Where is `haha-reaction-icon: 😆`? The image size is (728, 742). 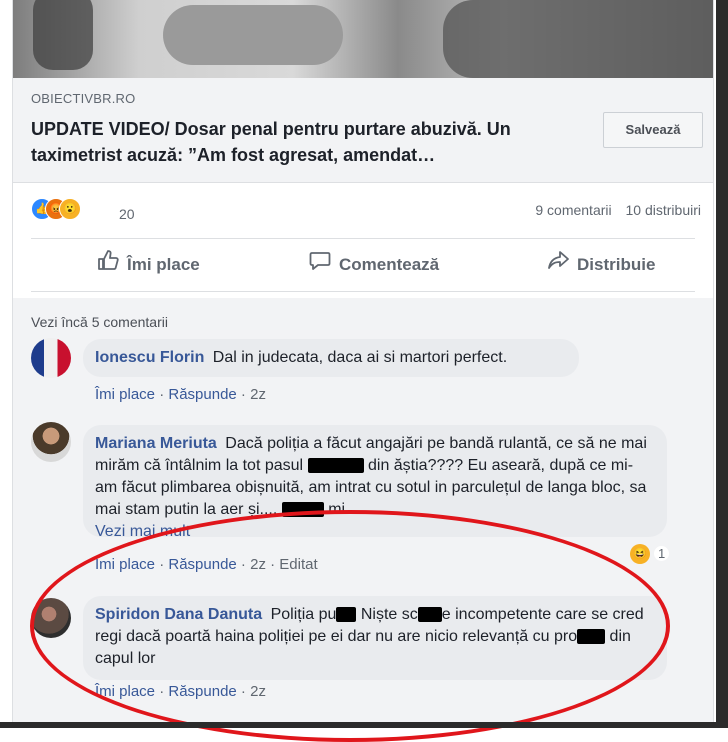 haha-reaction-icon: 😆 is located at coordinates (640, 554).